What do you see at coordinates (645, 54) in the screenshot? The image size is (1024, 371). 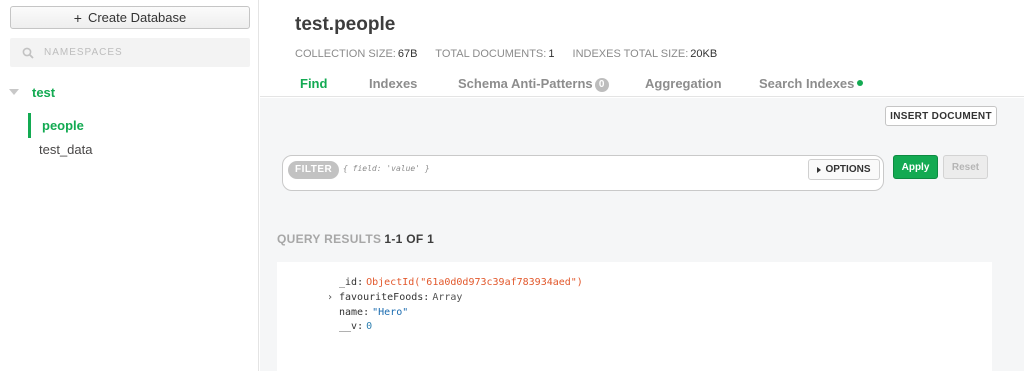 I see `stat-indexes-size: INDEXES TOTAL SIZE: 20KB` at bounding box center [645, 54].